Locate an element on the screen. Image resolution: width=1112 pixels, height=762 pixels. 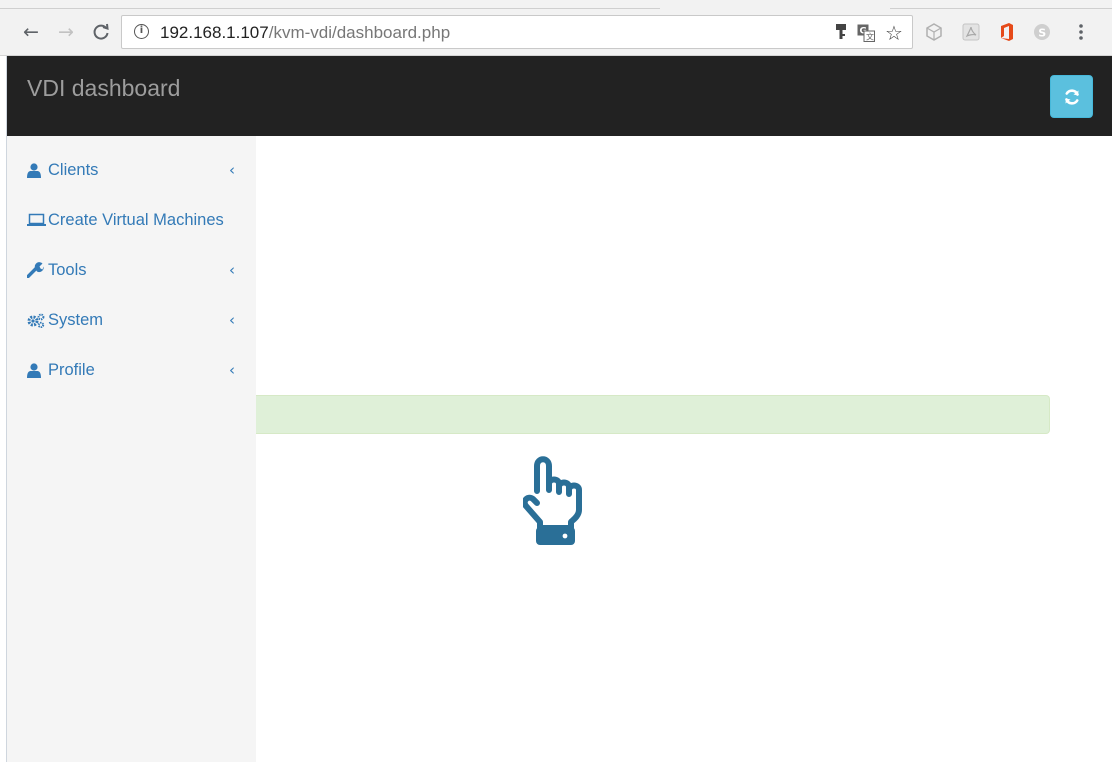
refresh-button is located at coordinates (1071, 96).